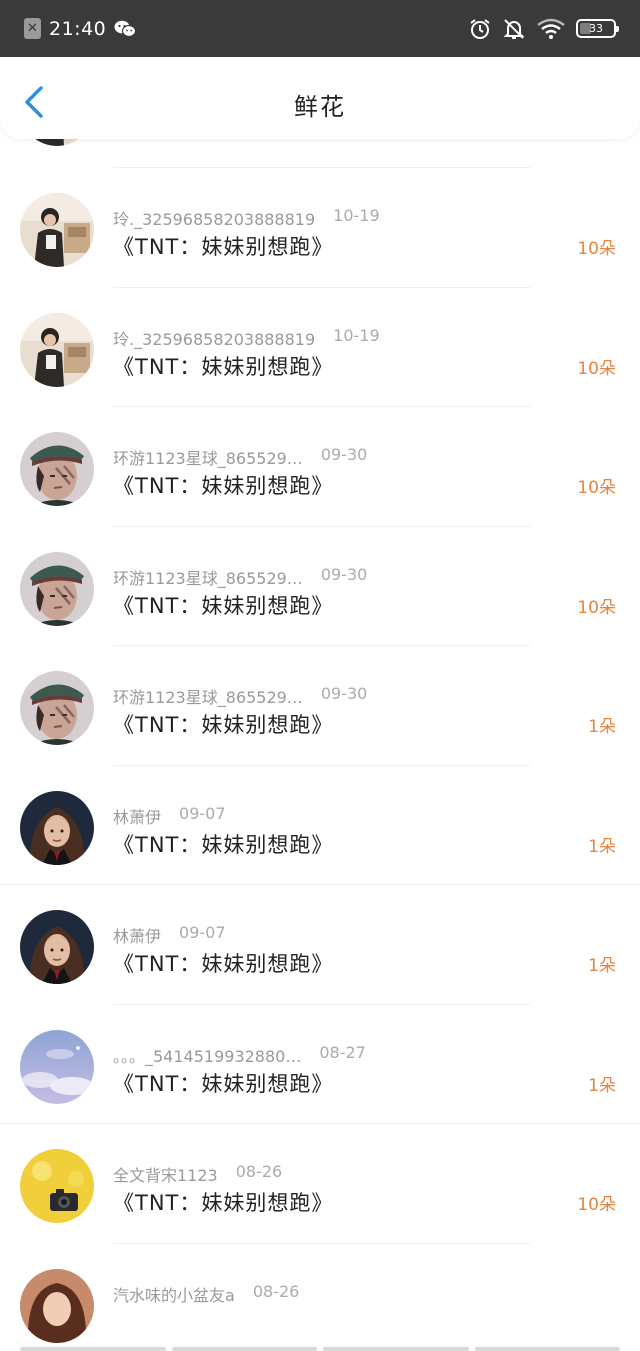 This screenshot has width=640, height=1351. I want to click on item-meta: 。。。_5414519932880… 08-27, so click(239, 1055).